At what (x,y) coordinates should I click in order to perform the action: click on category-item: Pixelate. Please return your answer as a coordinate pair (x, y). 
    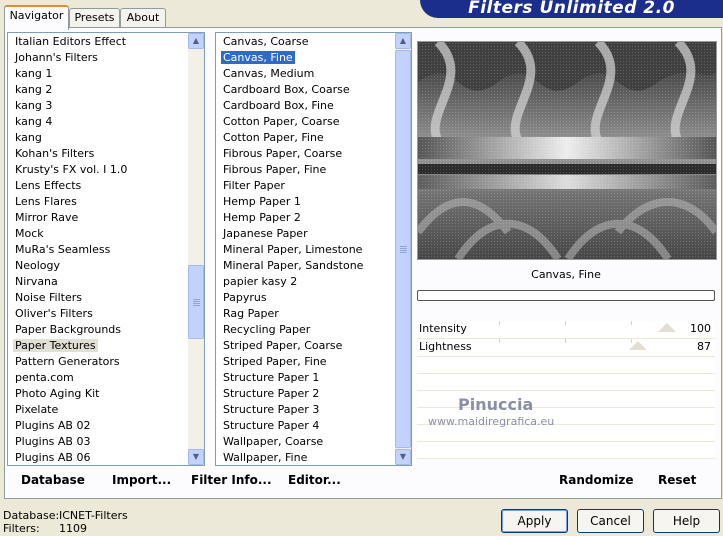
    Looking at the image, I should click on (106, 410).